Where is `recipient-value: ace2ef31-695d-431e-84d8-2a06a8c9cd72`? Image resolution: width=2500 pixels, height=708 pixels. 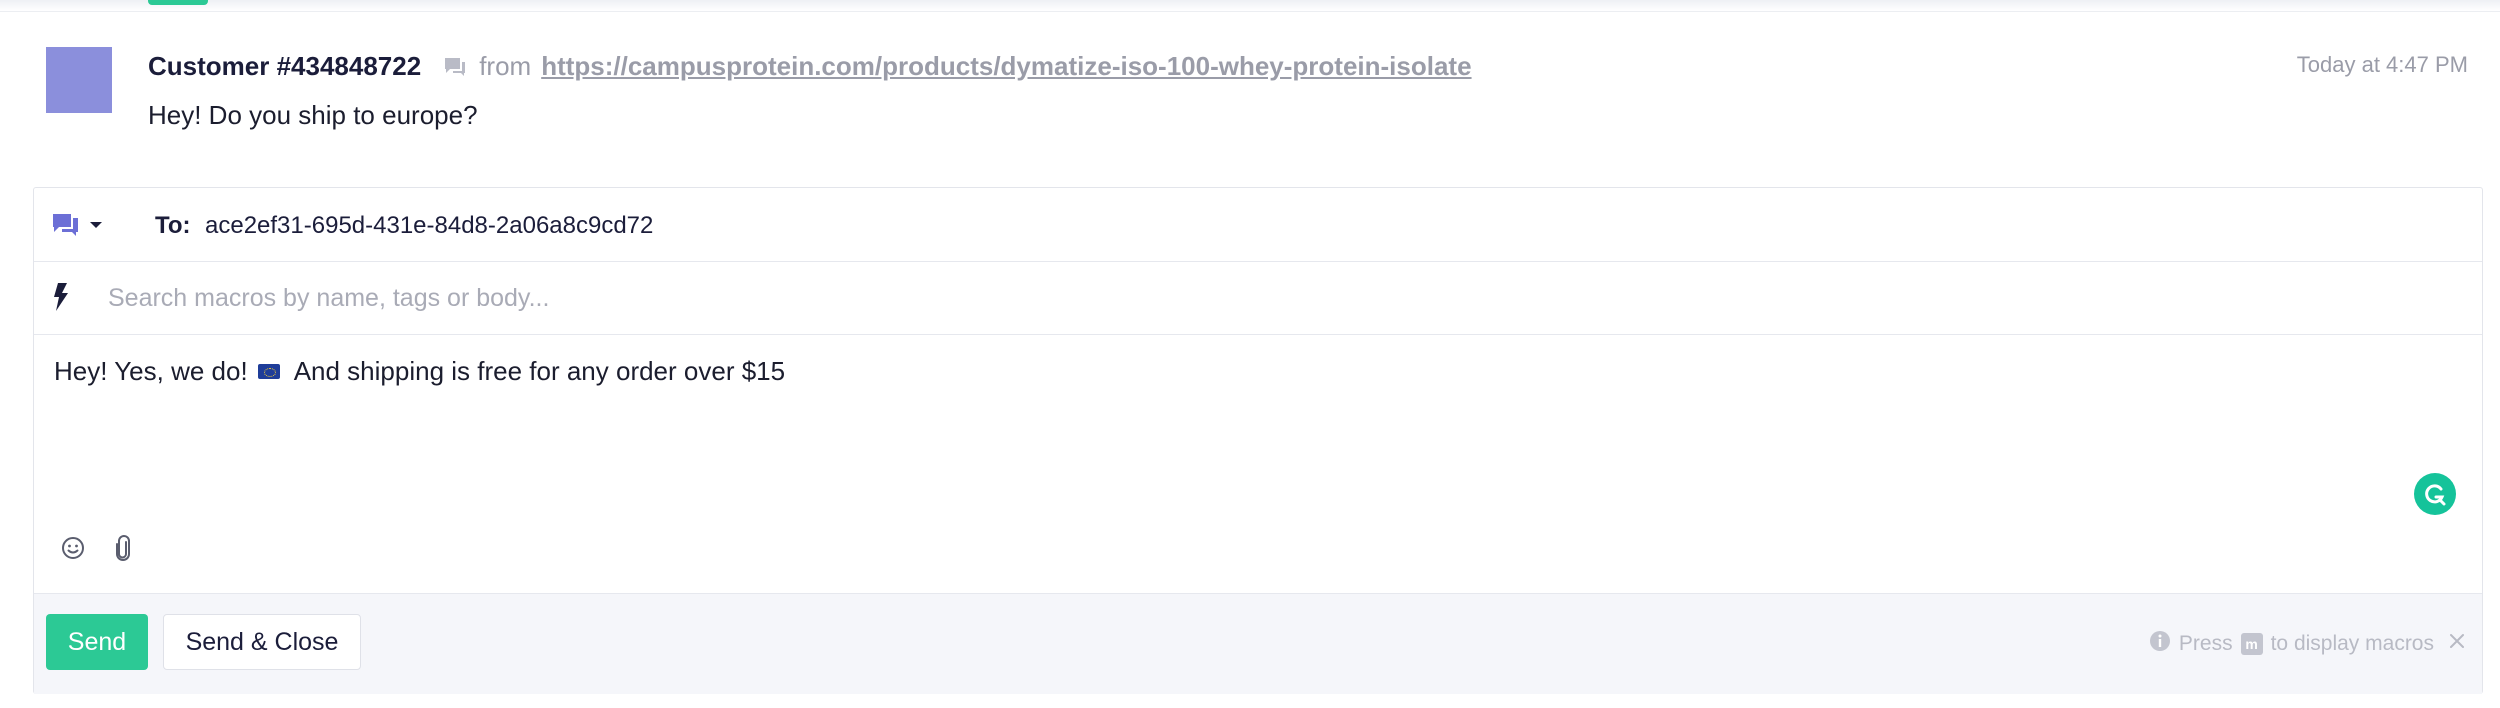 recipient-value: ace2ef31-695d-431e-84d8-2a06a8c9cd72 is located at coordinates (429, 226).